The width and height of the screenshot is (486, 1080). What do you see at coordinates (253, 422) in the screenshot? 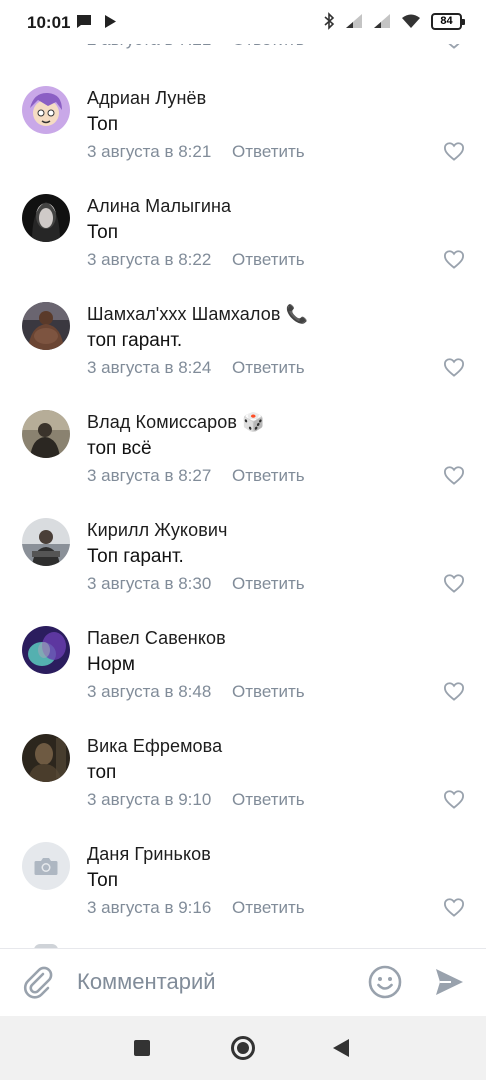
I see `dice-emoji-icon: 🎲` at bounding box center [253, 422].